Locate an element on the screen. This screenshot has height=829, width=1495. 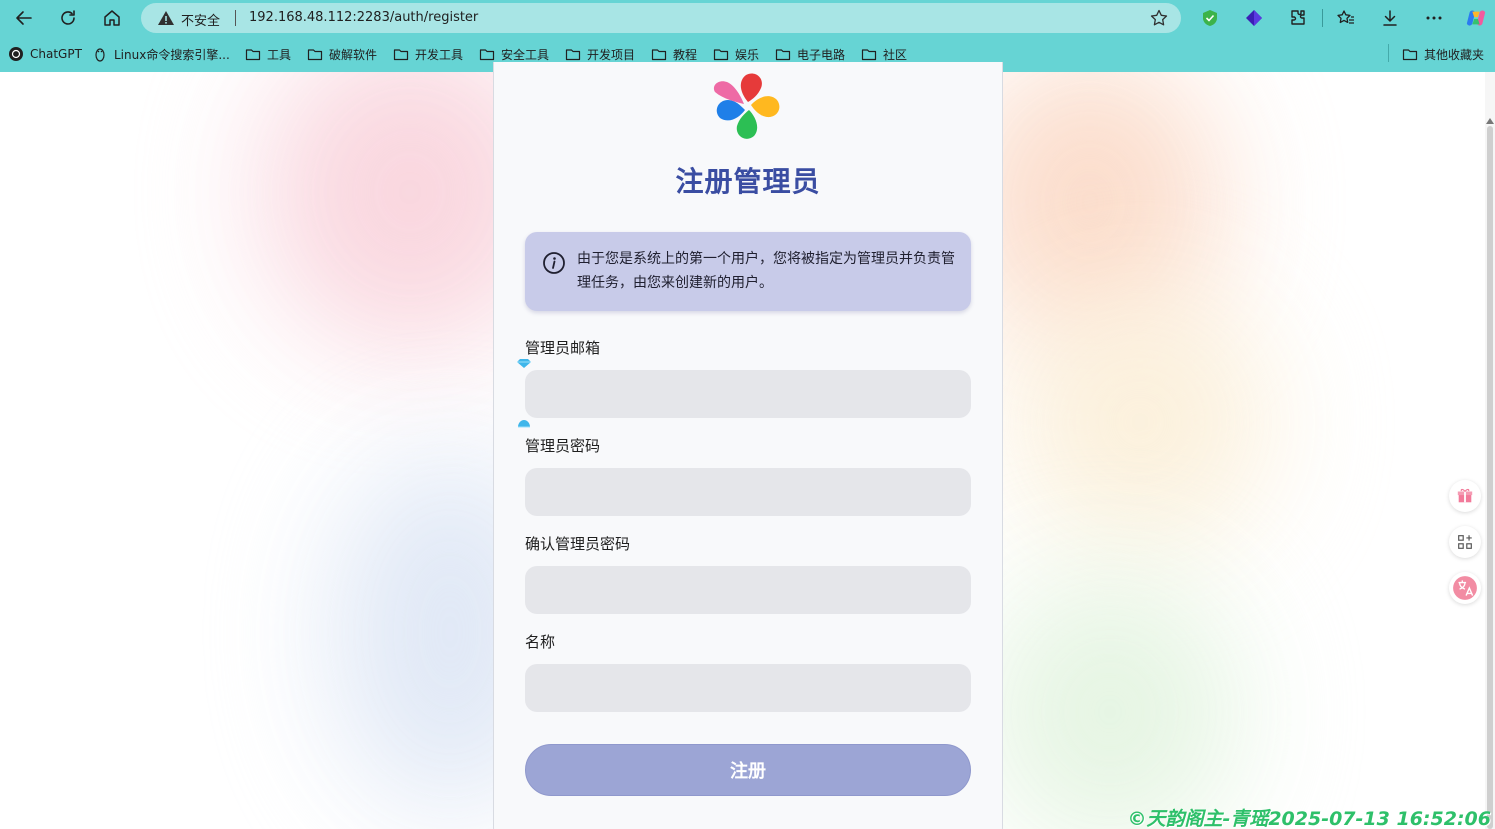
diamond-icon is located at coordinates (1254, 18).